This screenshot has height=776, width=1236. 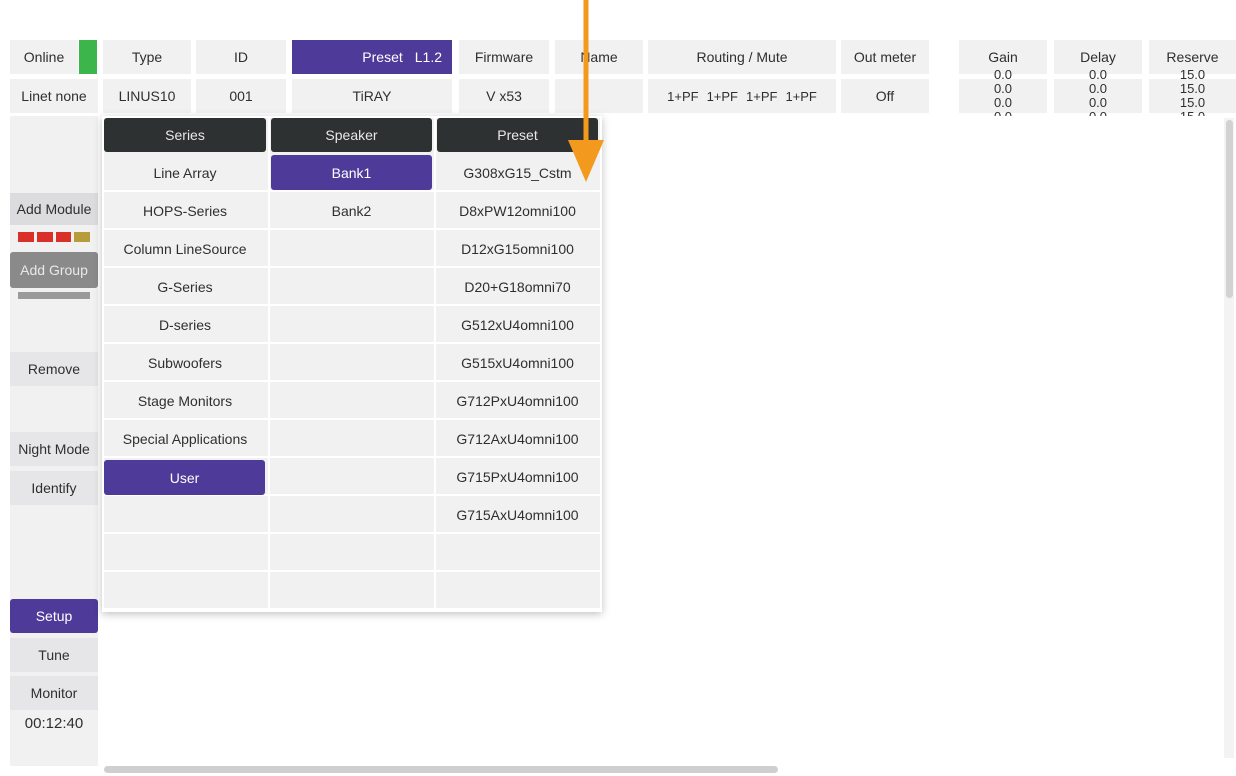 I want to click on preset-item: D8xPW12omni100, so click(x=517, y=211).